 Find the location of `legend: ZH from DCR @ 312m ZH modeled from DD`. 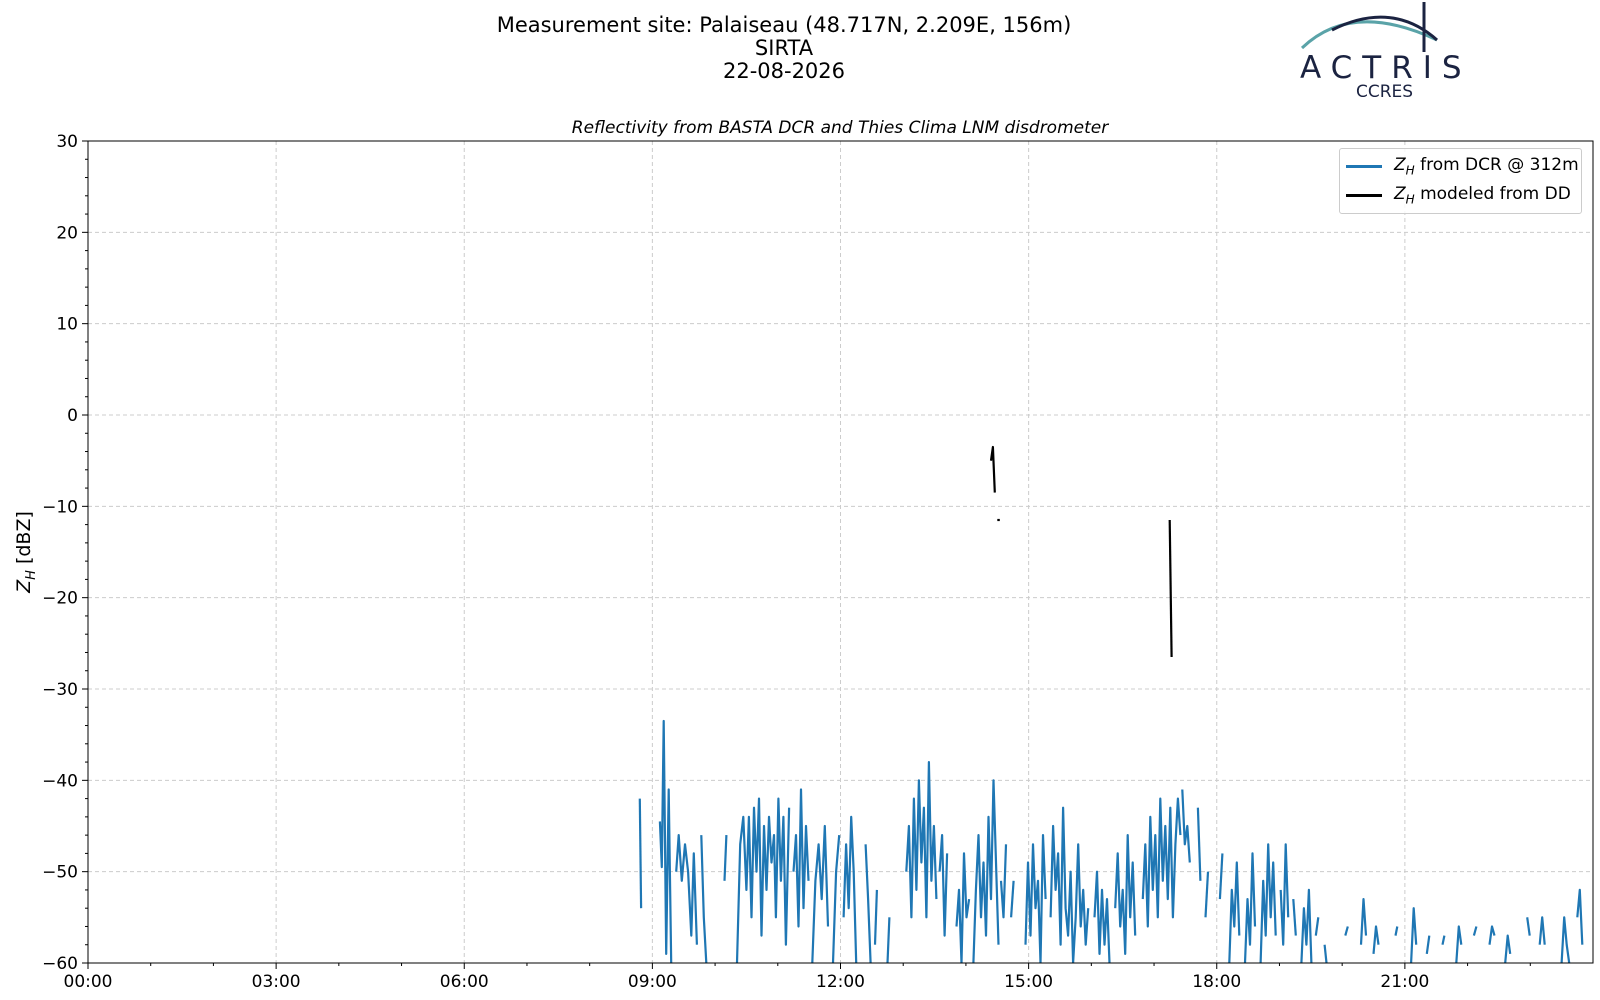

legend: ZH from DCR @ 312m ZH modeled from DD is located at coordinates (1460, 181).